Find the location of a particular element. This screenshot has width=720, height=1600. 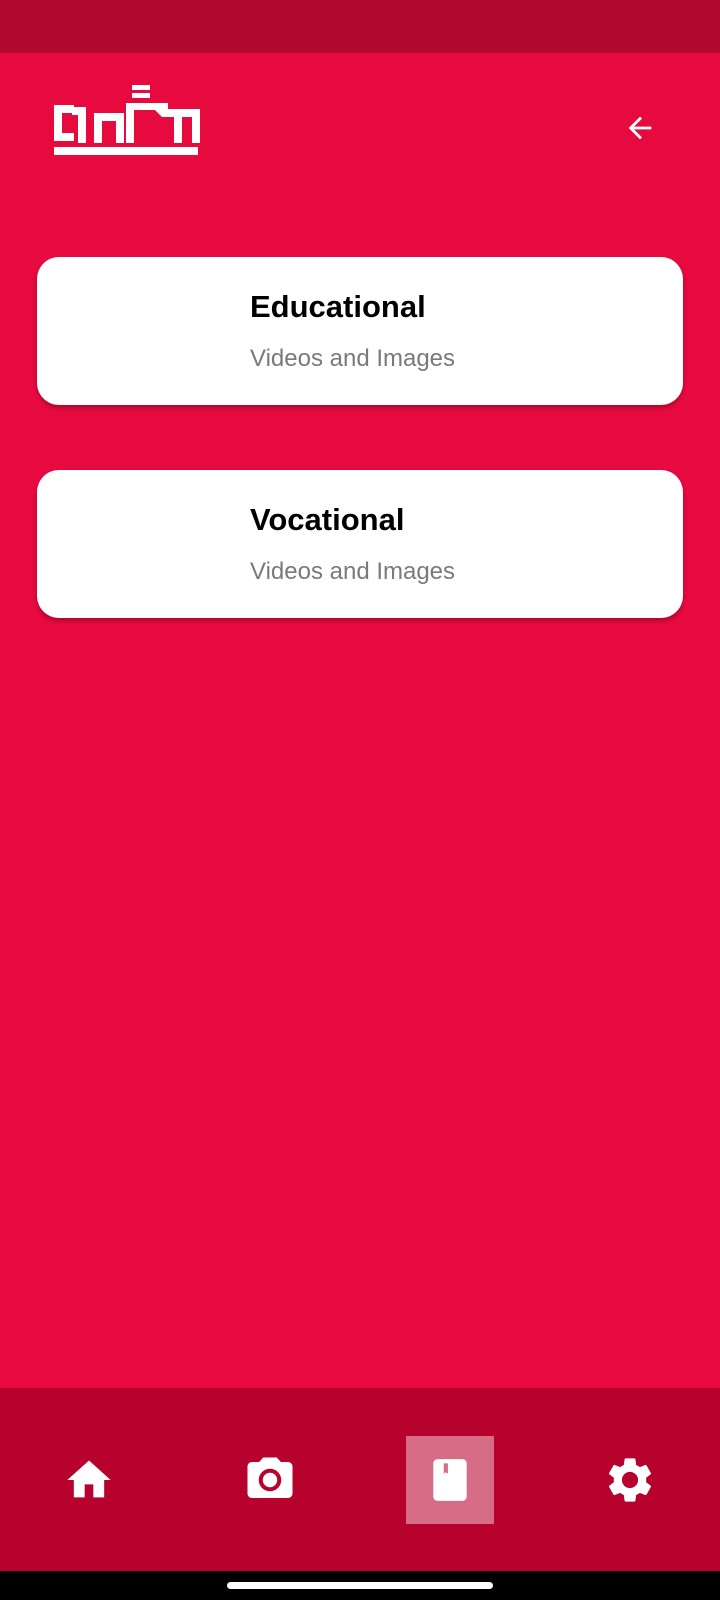

arrow-left-icon is located at coordinates (640, 128).